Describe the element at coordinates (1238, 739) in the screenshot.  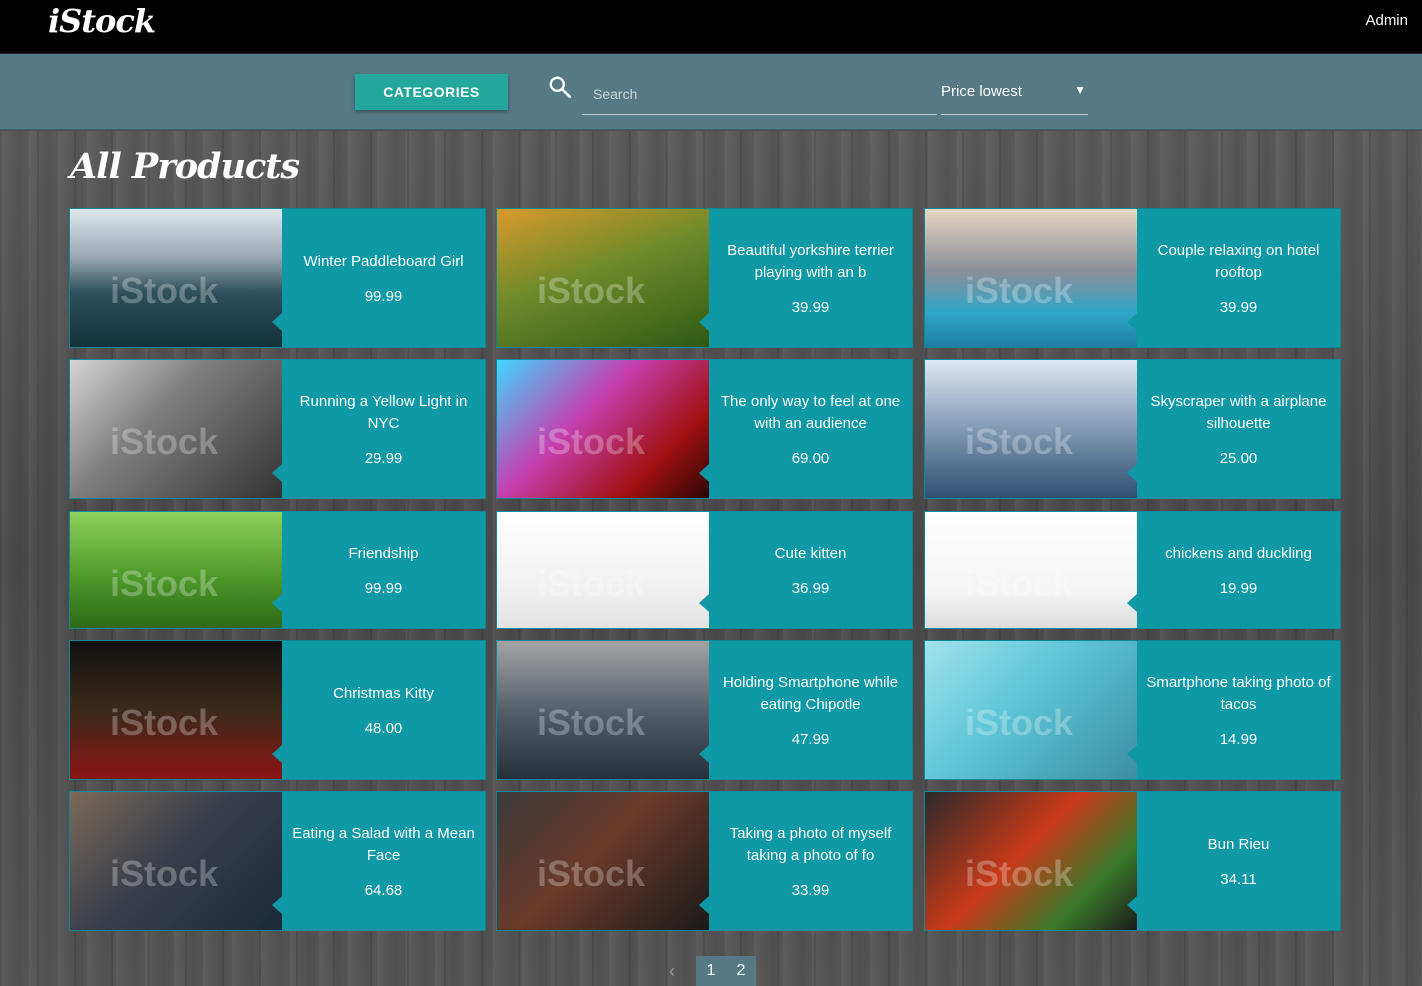
I see `product-price: 14.99` at that location.